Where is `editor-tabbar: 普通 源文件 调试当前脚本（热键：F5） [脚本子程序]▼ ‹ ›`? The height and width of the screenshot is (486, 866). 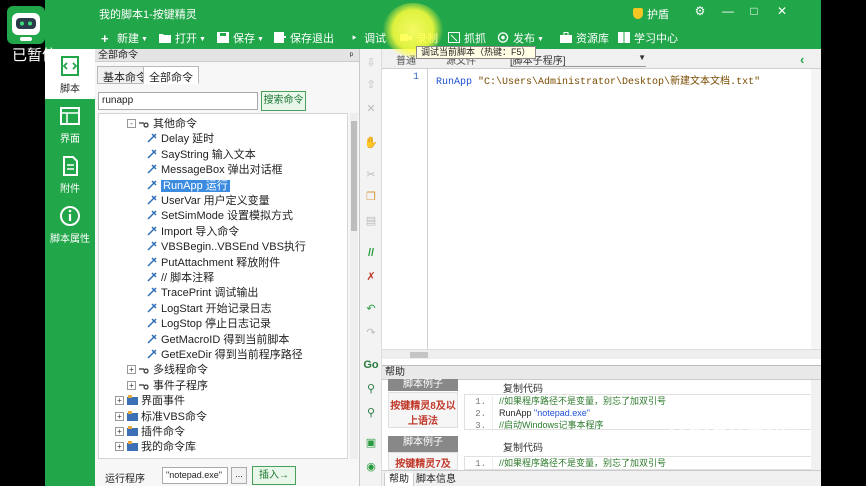 editor-tabbar: 普通 源文件 调试当前脚本（热键：F5） [脚本子程序]▼ ‹ › is located at coordinates (601, 57).